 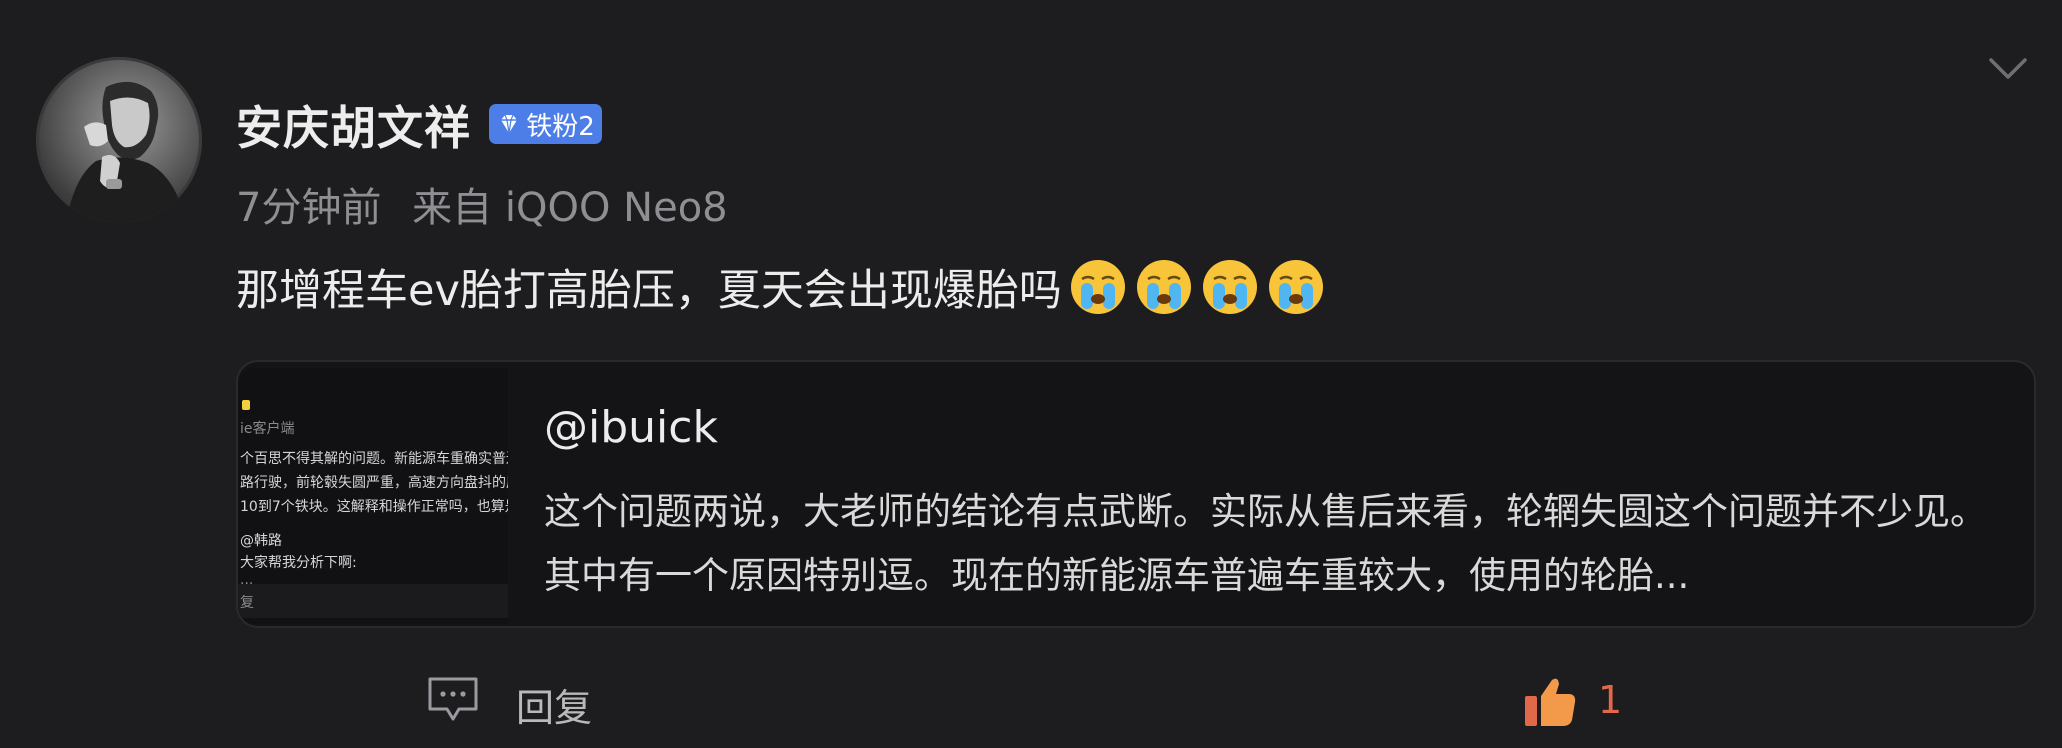 I want to click on avatar-portrait, so click(x=126, y=152).